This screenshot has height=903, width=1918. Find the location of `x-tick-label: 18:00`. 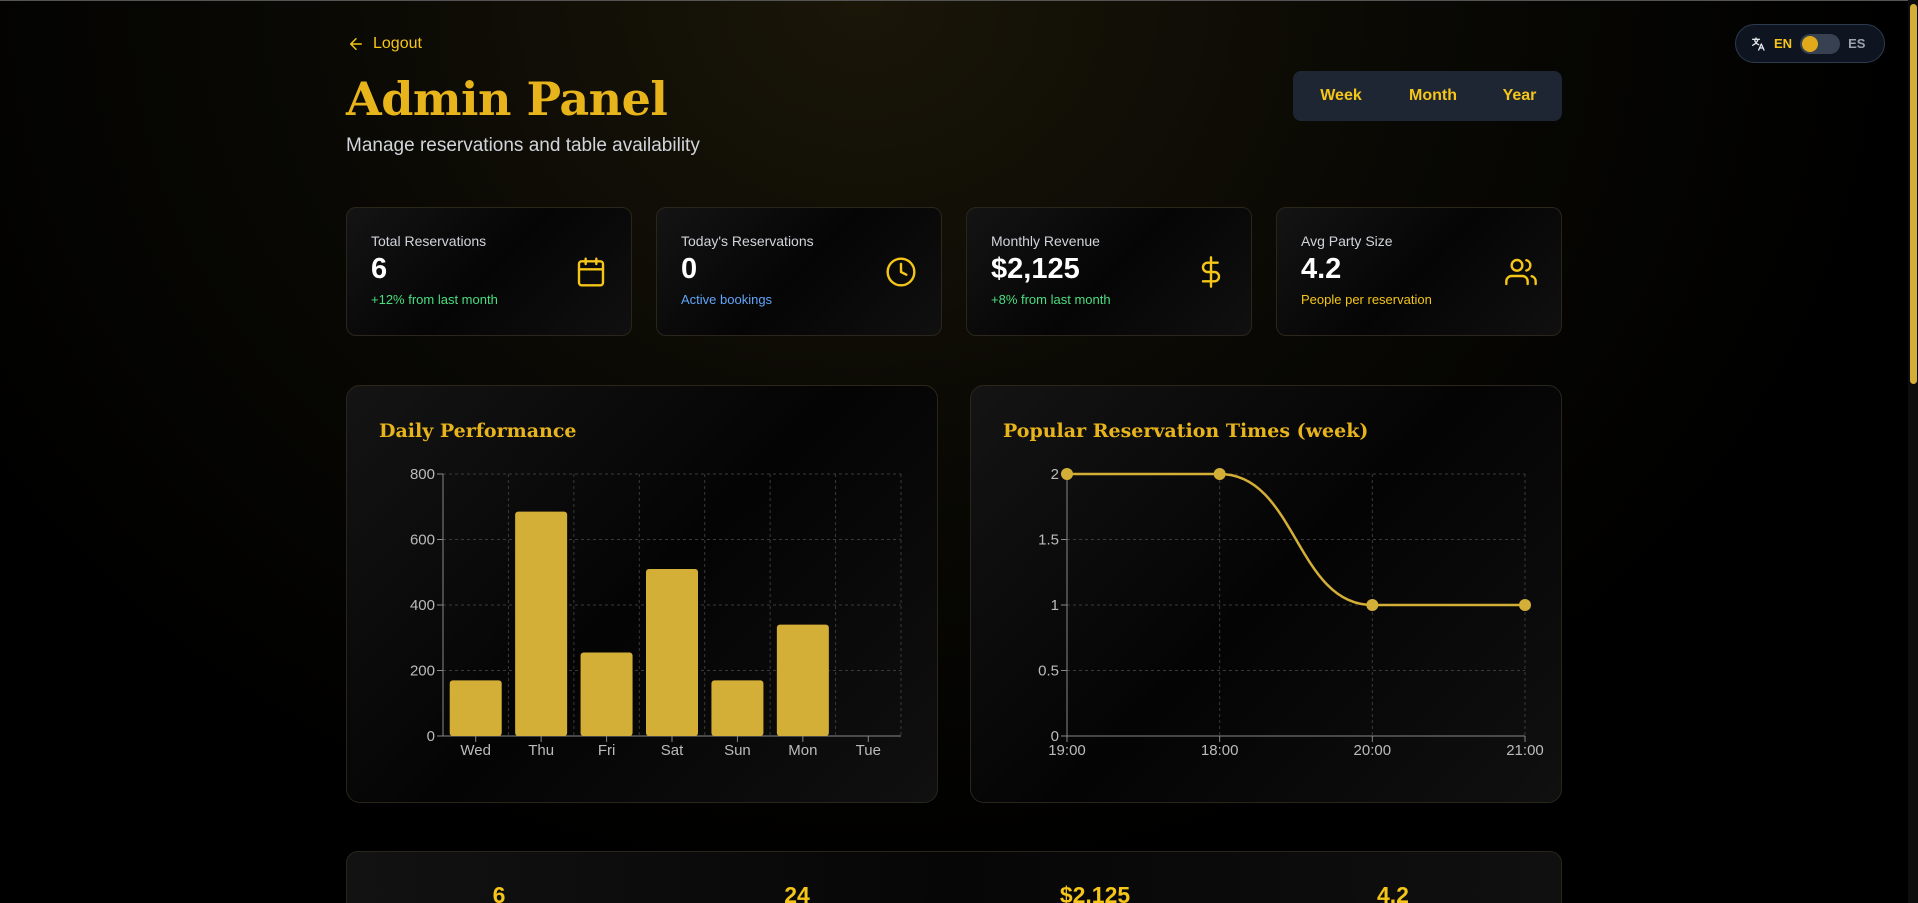

x-tick-label: 18:00 is located at coordinates (1220, 750).